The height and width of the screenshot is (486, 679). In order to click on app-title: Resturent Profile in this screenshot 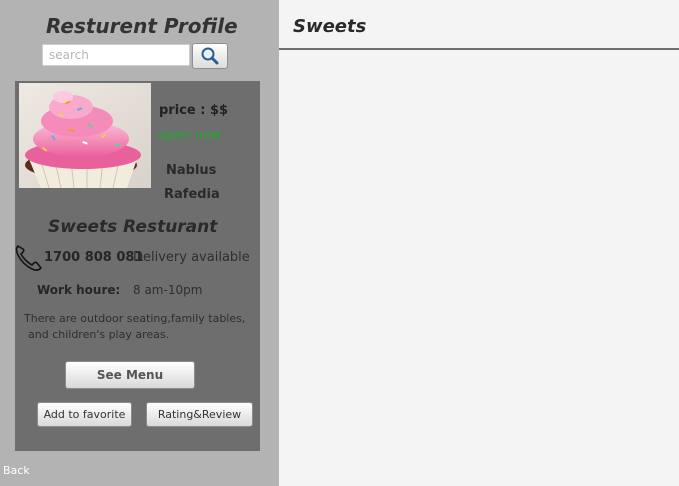, I will do `click(142, 26)`.